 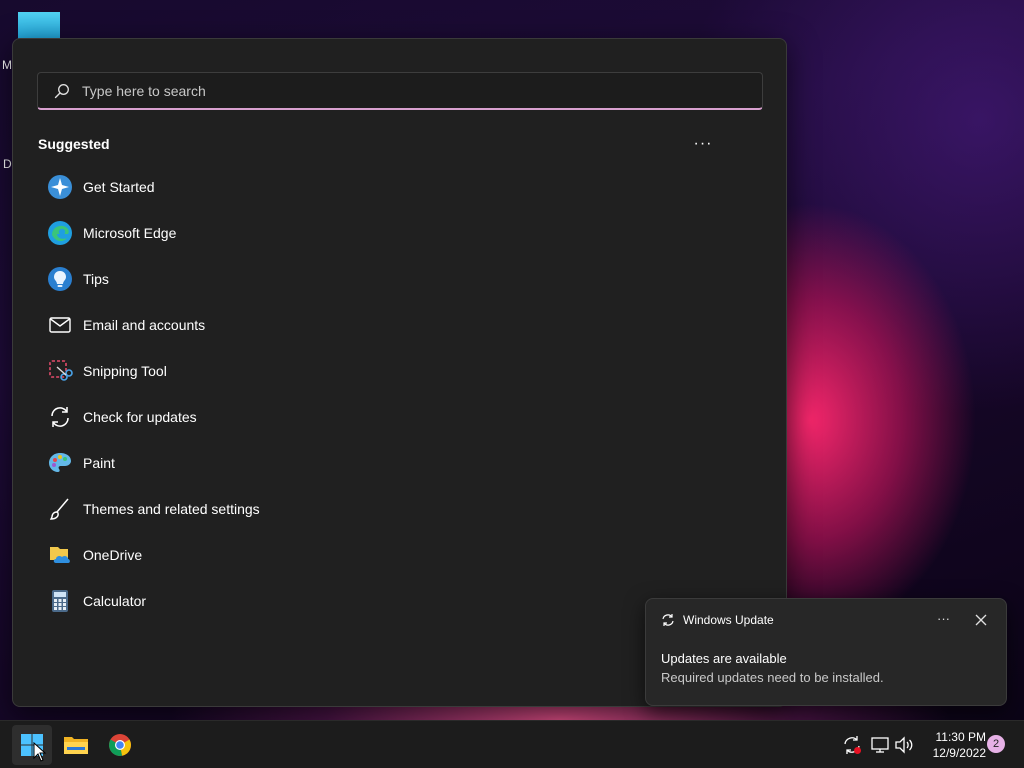 I want to click on toast-app-name: Windows Update, so click(x=728, y=620).